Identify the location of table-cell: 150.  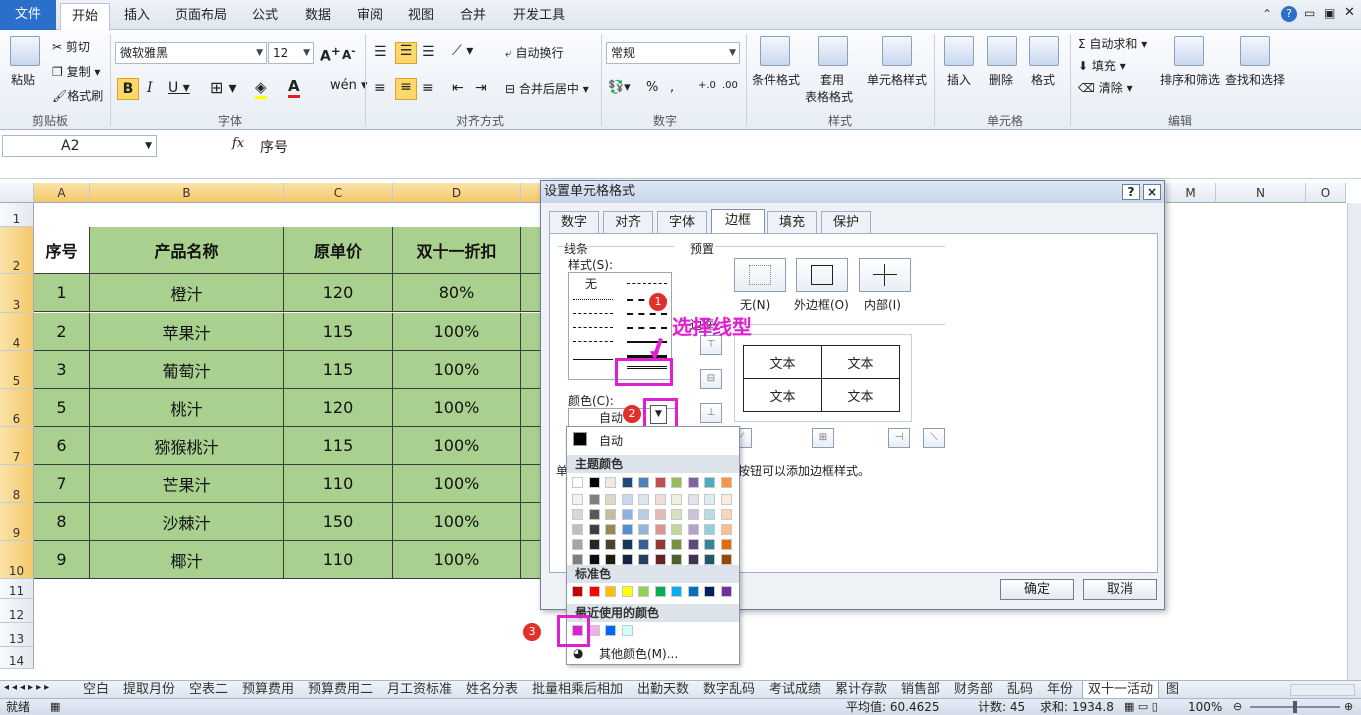
(338, 522).